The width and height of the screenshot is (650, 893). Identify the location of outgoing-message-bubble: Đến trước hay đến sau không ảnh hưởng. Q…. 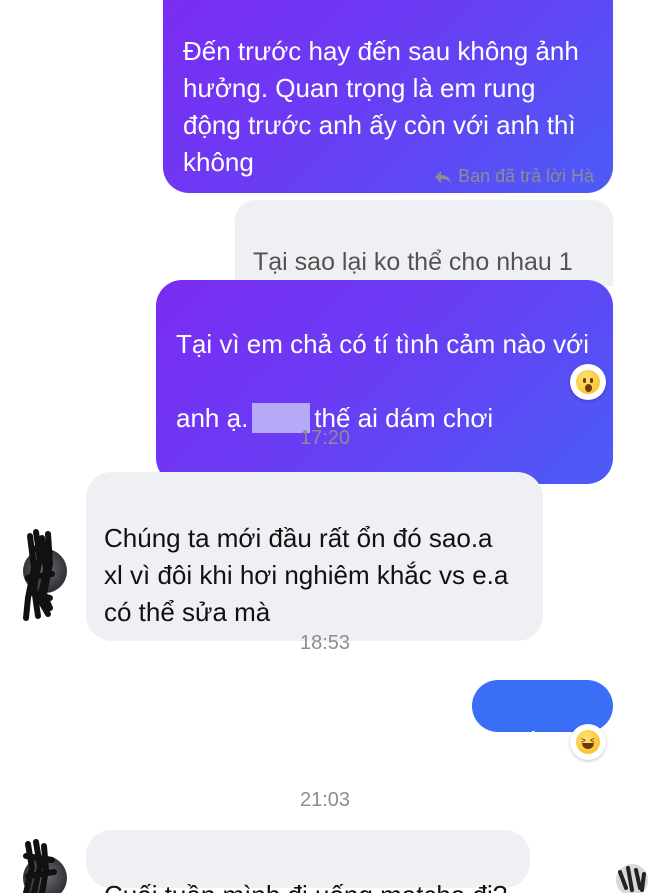
(388, 96).